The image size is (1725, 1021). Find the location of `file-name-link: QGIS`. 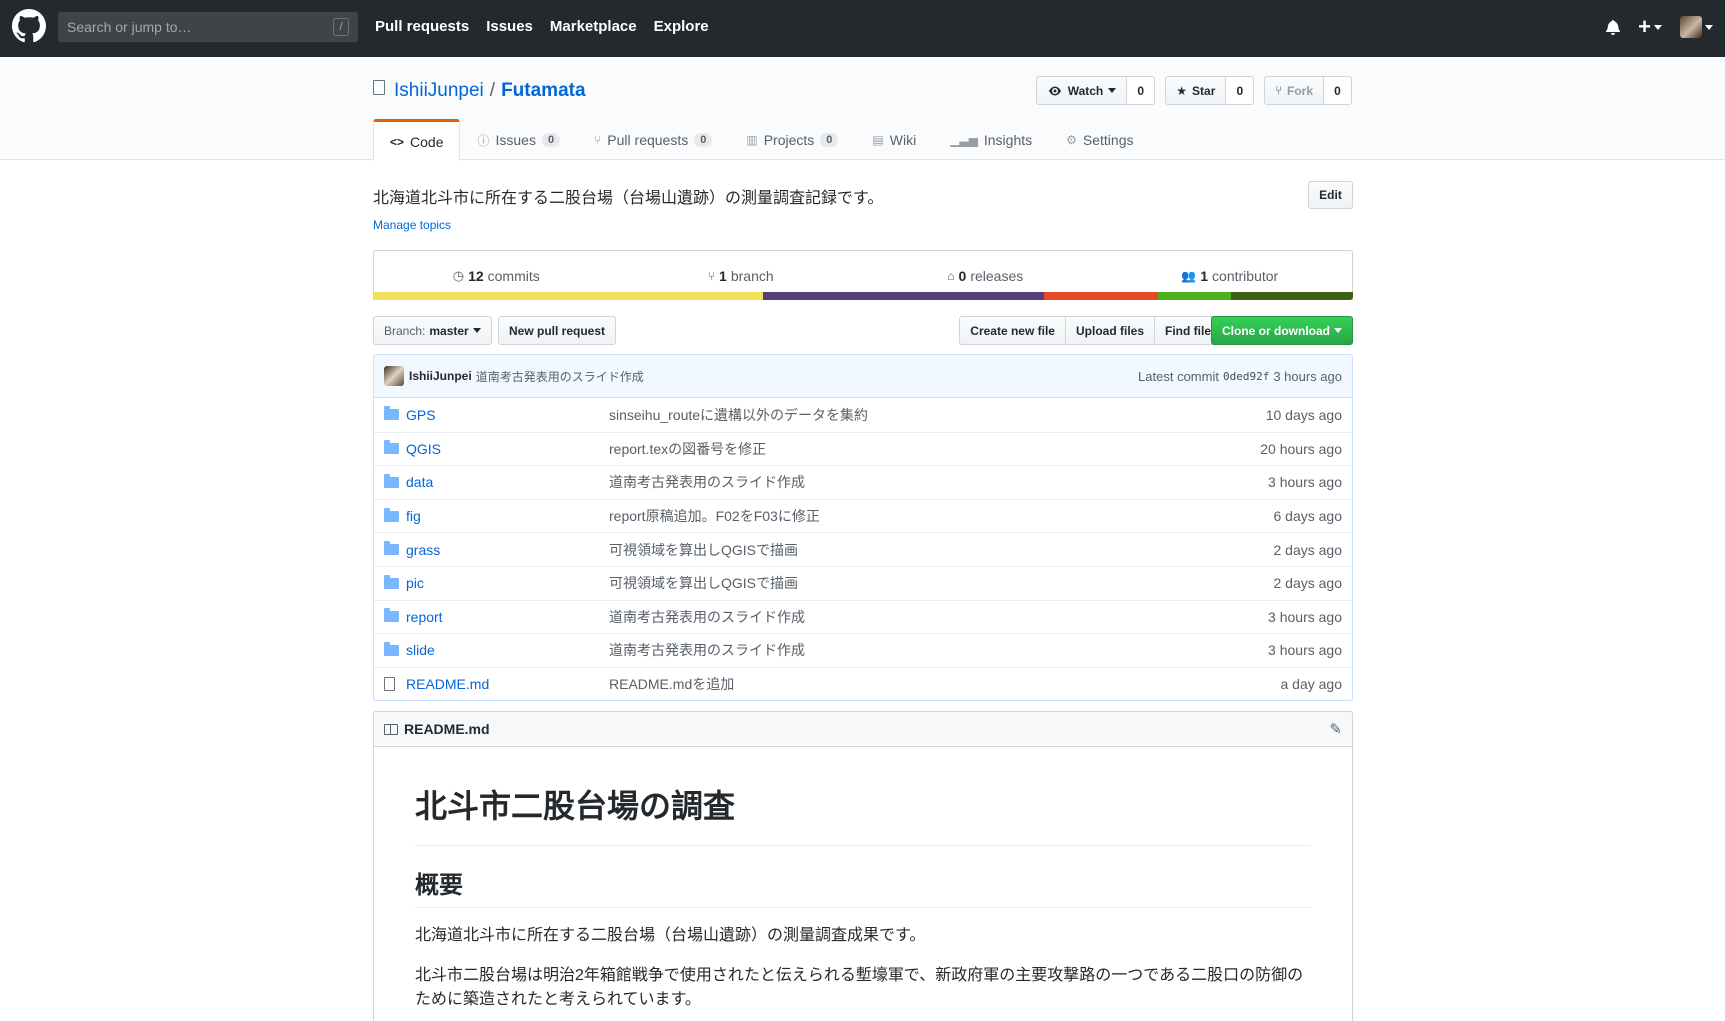

file-name-link: QGIS is located at coordinates (507, 449).